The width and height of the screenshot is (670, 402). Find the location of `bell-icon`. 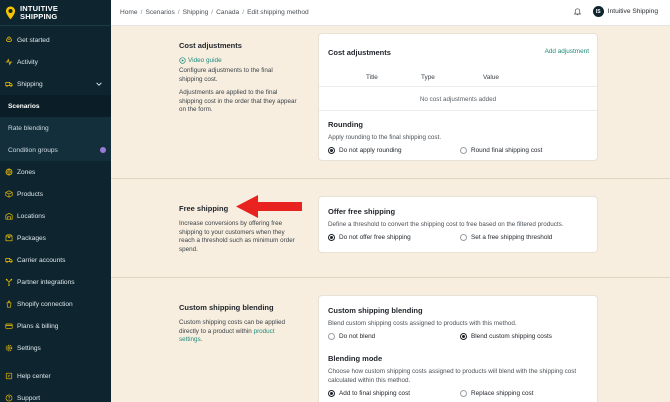

bell-icon is located at coordinates (577, 11).